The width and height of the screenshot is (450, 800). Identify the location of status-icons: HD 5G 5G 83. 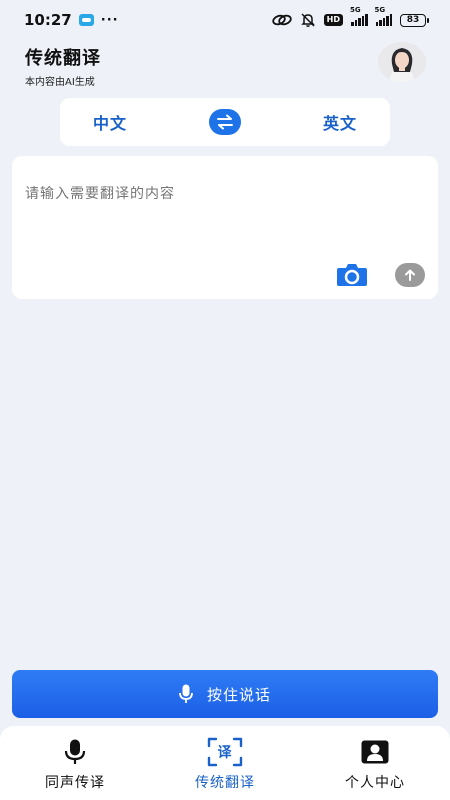
(350, 17).